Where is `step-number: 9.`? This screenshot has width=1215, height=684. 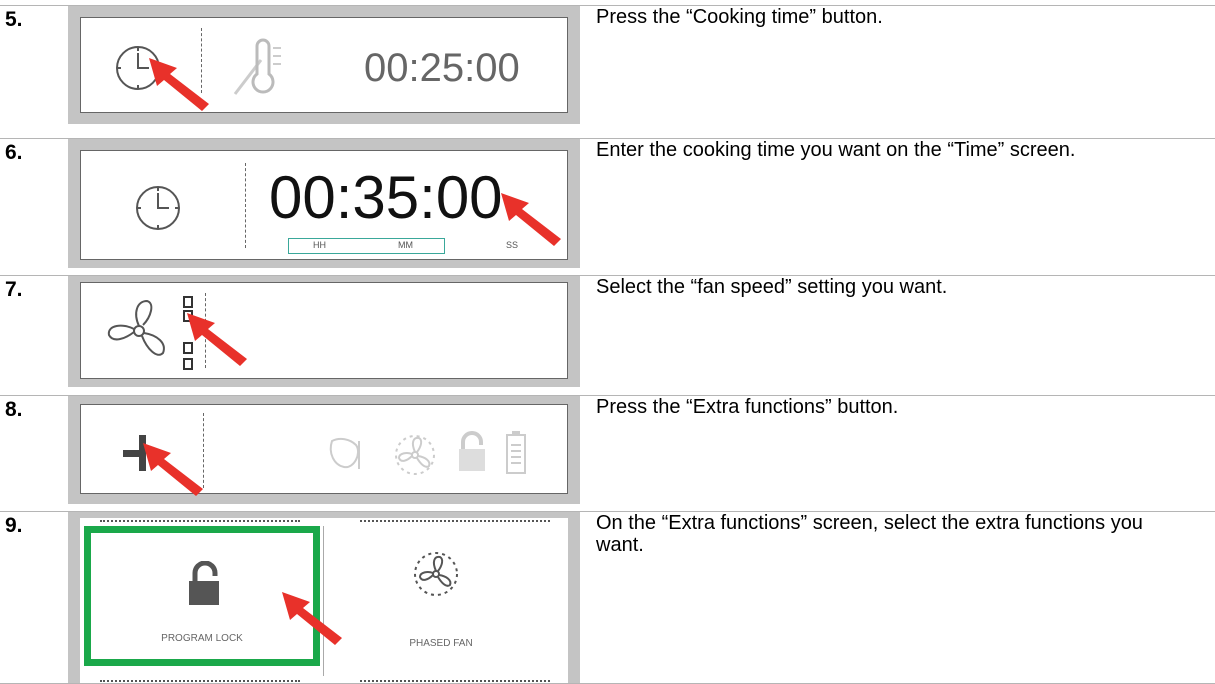
step-number: 9. is located at coordinates (14, 525).